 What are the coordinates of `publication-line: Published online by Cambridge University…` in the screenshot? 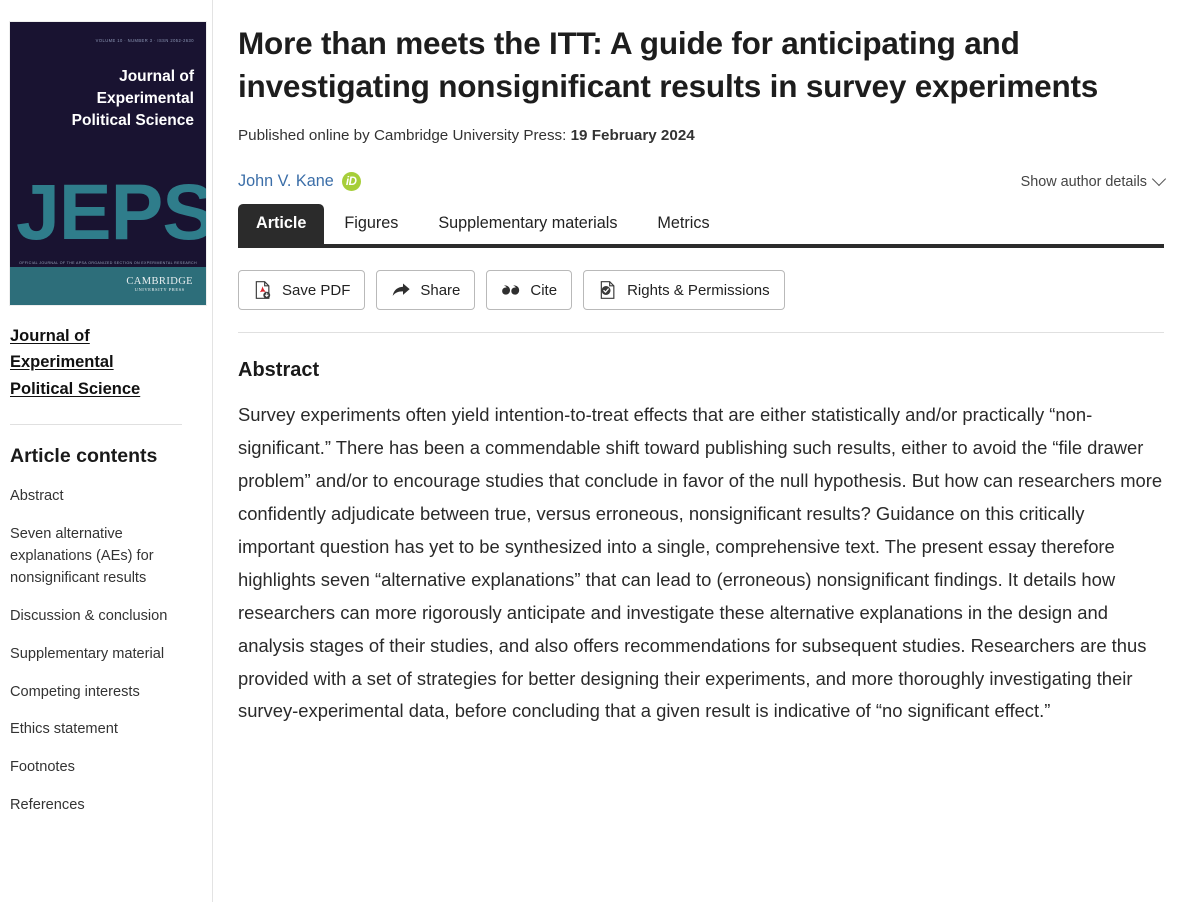 It's located at (701, 135).